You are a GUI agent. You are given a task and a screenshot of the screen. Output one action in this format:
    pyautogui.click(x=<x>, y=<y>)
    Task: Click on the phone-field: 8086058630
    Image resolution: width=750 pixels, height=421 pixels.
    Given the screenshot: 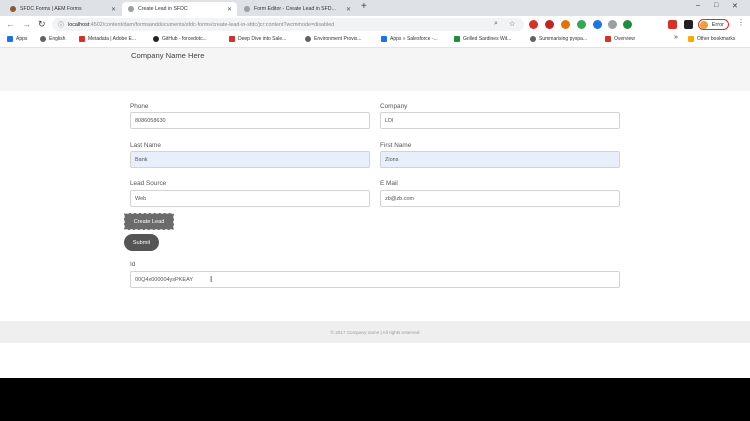 What is the action you would take?
    pyautogui.click(x=250, y=120)
    